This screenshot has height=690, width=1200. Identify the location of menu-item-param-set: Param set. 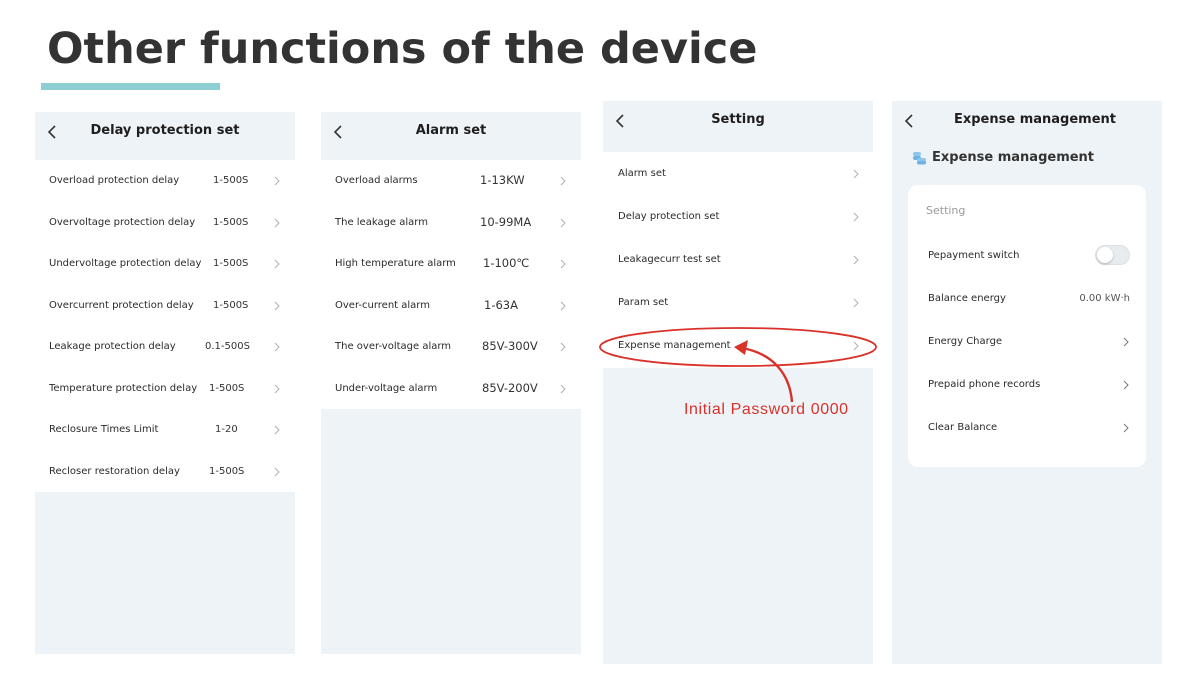
(738, 302).